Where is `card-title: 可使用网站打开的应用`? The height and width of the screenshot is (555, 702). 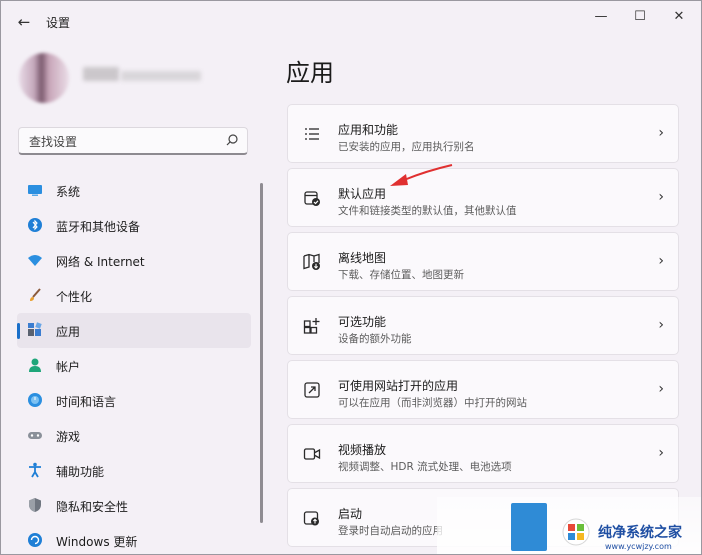
card-title: 可使用网站打开的应用 is located at coordinates (398, 386).